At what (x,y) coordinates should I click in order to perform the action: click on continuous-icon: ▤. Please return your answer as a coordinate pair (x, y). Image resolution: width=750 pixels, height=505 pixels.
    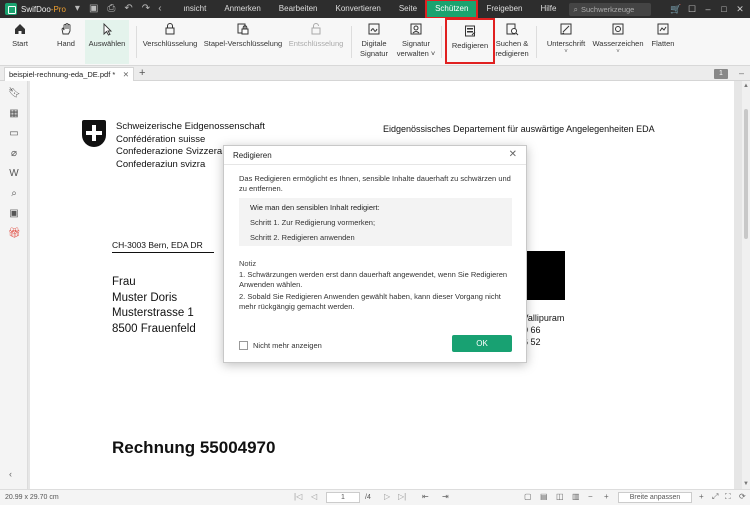
    Looking at the image, I should click on (544, 496).